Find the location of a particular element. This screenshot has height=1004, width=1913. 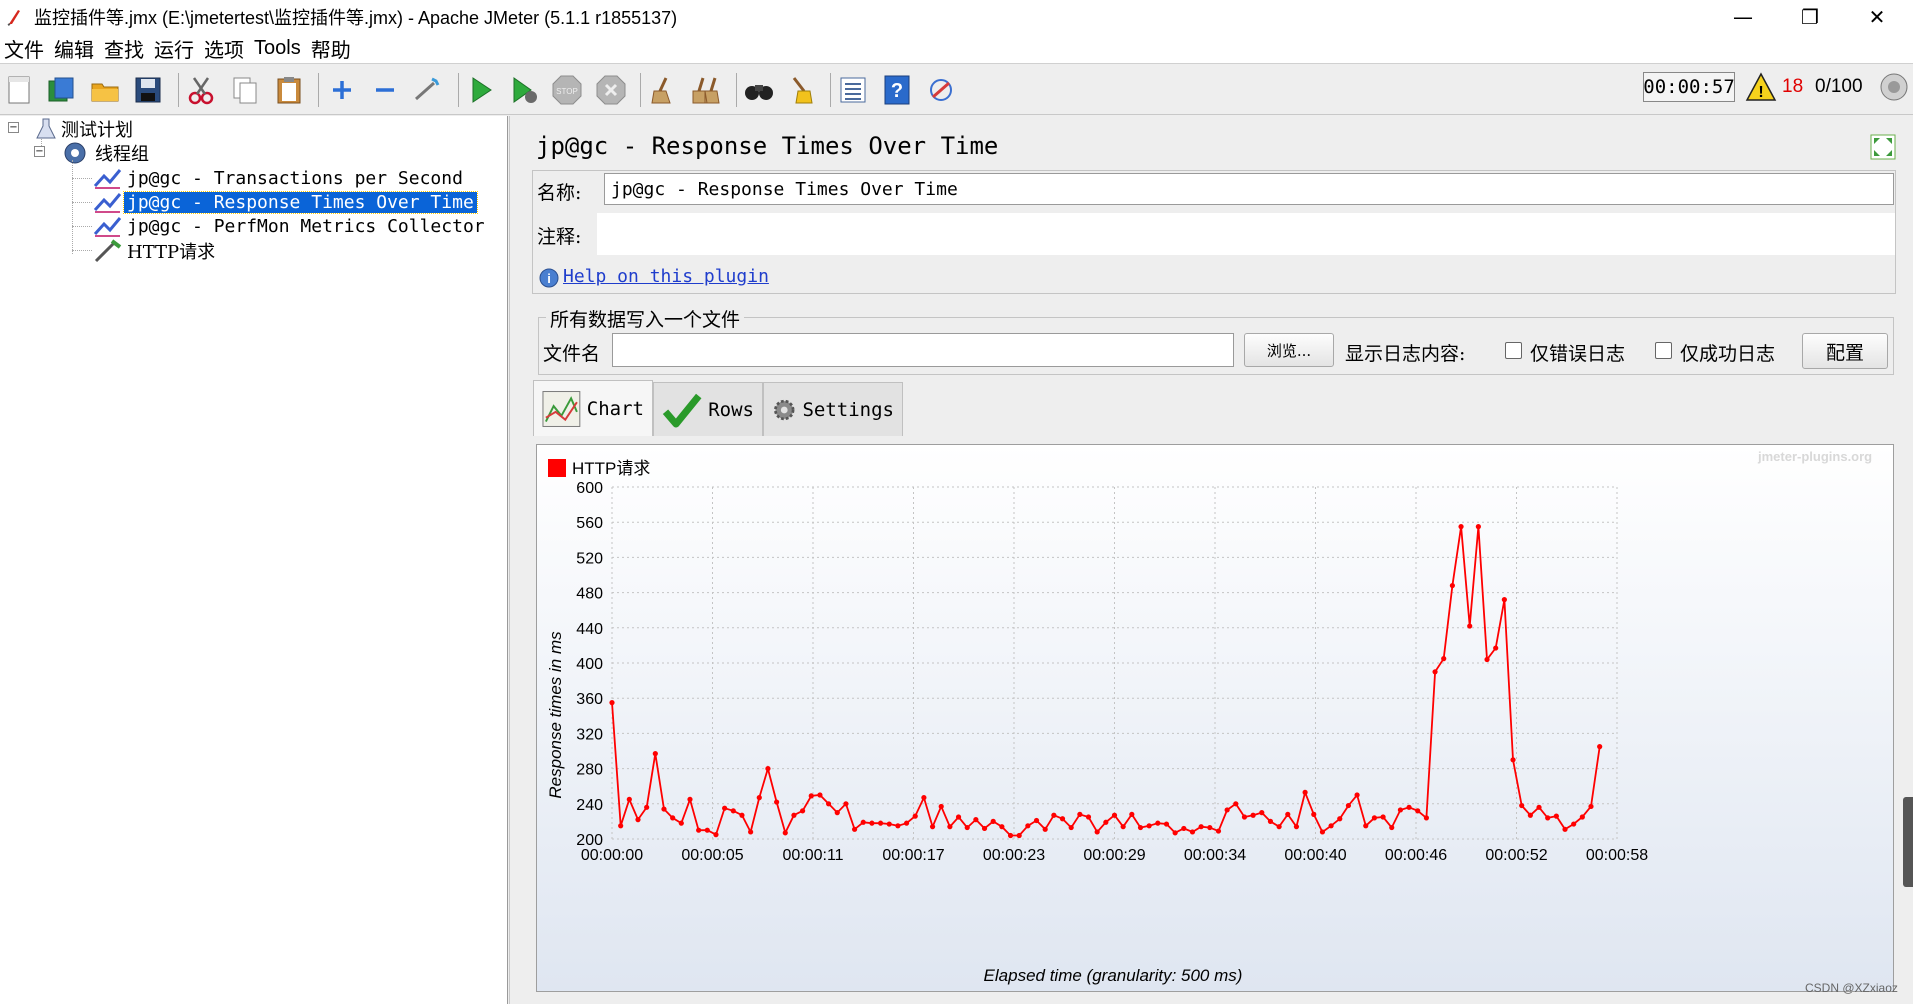

clear-button is located at coordinates (663, 90).